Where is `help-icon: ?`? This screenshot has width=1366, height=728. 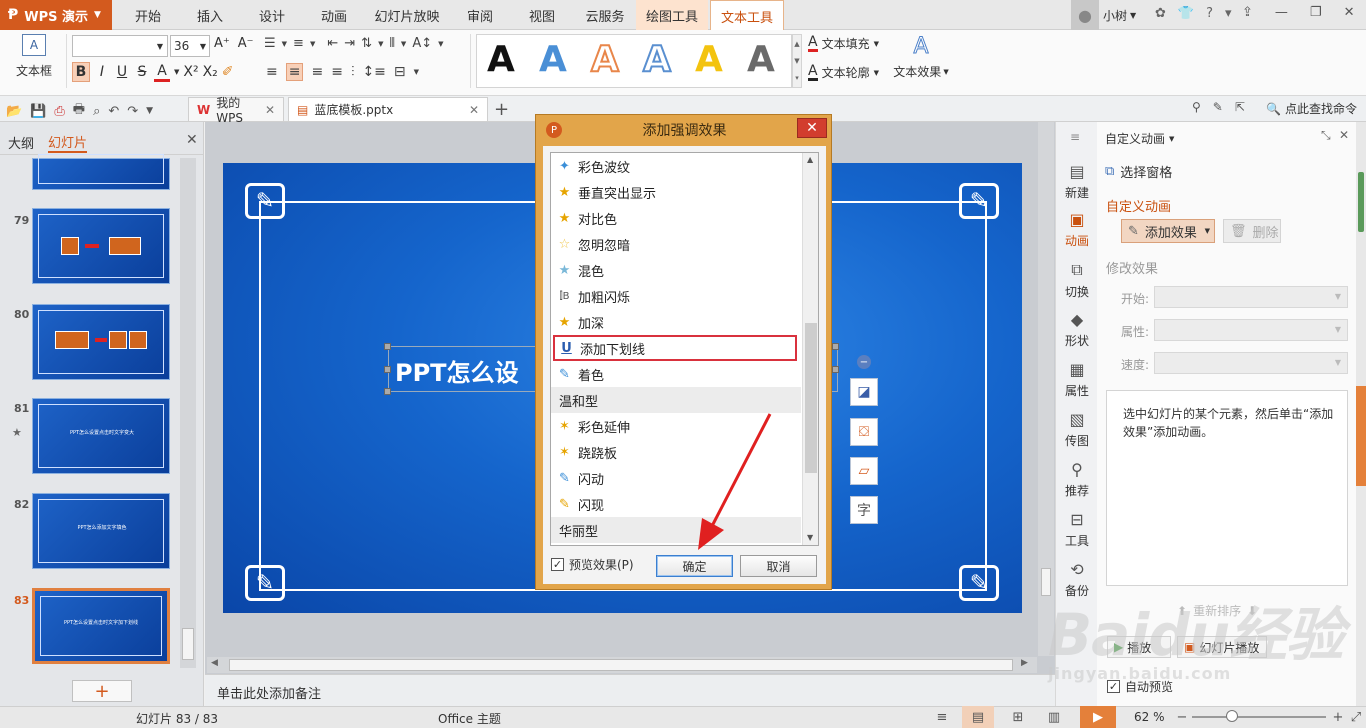 help-icon: ? is located at coordinates (1209, 13).